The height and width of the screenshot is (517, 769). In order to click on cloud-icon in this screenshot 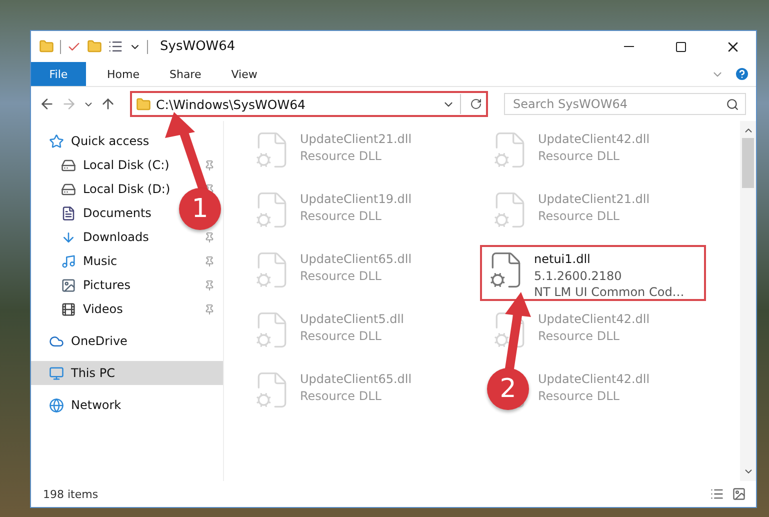, I will do `click(56, 341)`.